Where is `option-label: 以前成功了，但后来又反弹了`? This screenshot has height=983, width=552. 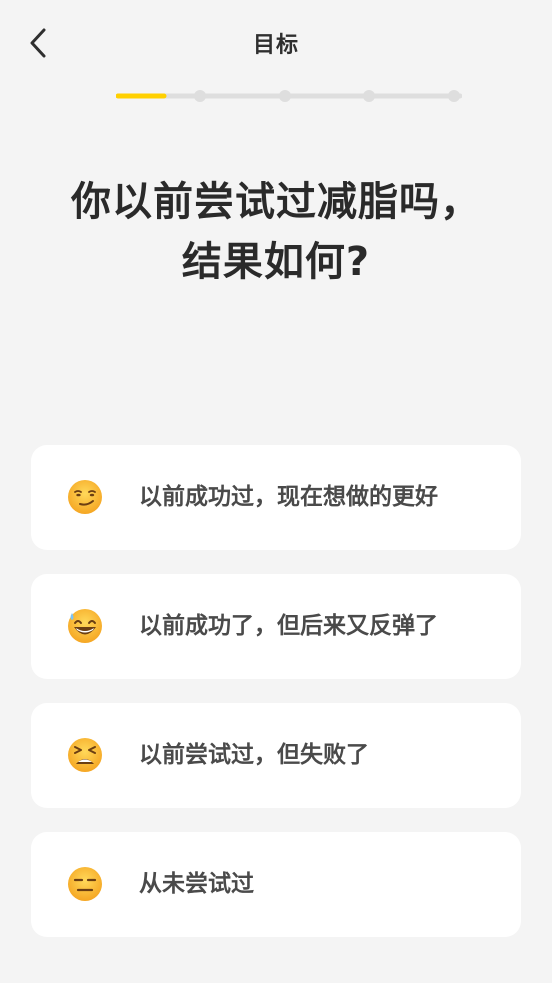 option-label: 以前成功了，但后来又反弹了 is located at coordinates (288, 626).